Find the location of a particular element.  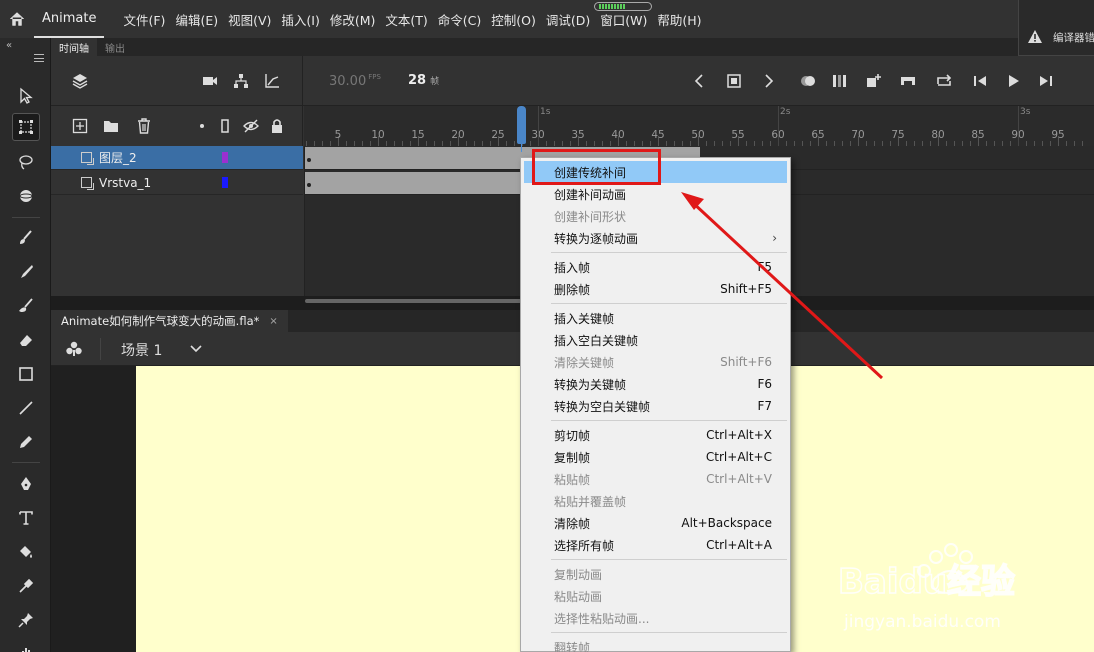

layer-row: Vrstva_1 is located at coordinates (177, 183).